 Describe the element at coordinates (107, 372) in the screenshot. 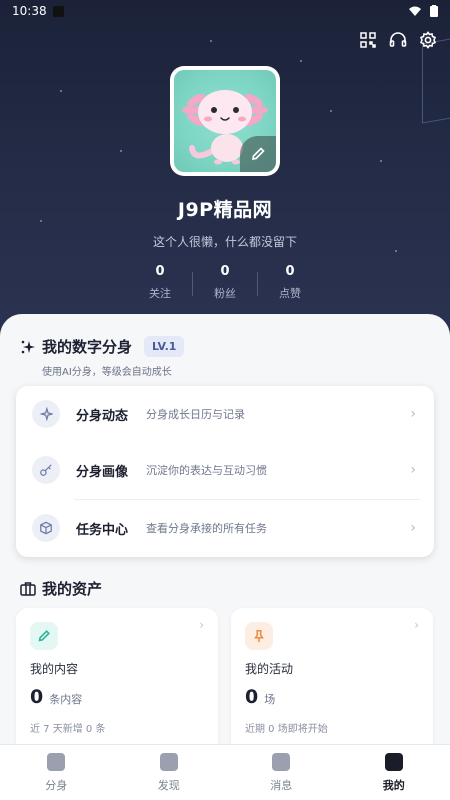

I see `section-subtitle: 使用AI分身，等级会自动成长` at that location.